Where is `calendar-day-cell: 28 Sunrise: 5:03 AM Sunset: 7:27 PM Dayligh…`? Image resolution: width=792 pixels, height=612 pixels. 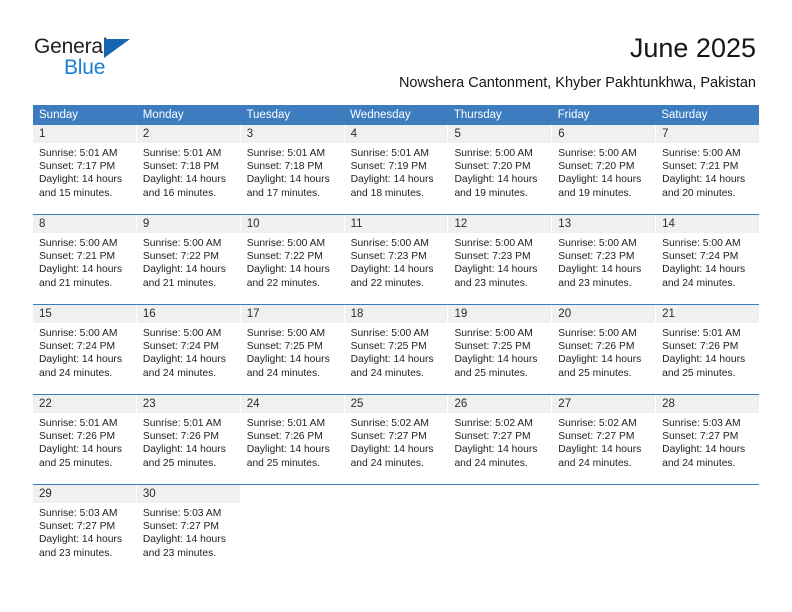
calendar-day-cell: 28 Sunrise: 5:03 AM Sunset: 7:27 PM Dayligh… is located at coordinates (708, 439).